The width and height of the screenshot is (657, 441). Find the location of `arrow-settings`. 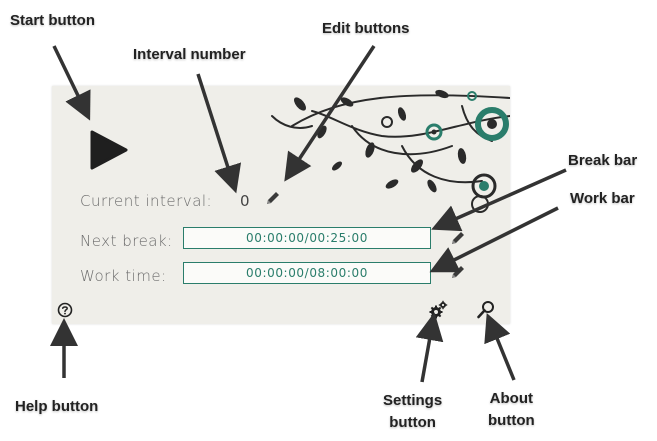

arrow-settings is located at coordinates (429, 347).